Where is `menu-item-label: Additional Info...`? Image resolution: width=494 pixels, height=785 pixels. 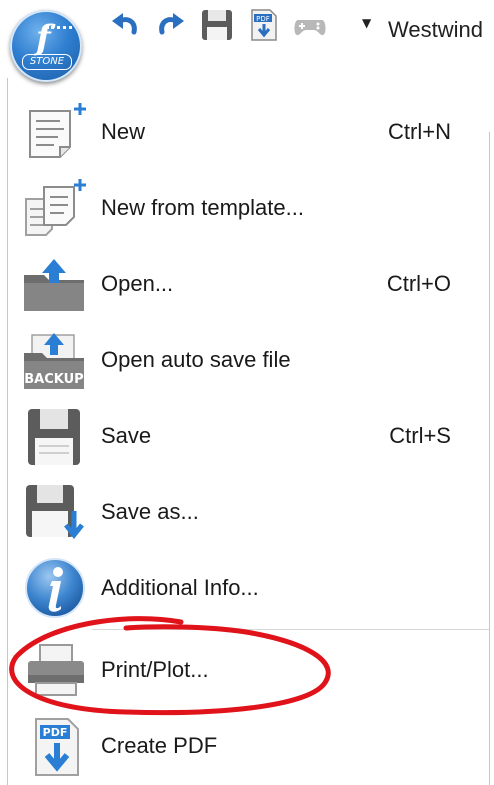 menu-item-label: Additional Info... is located at coordinates (180, 587).